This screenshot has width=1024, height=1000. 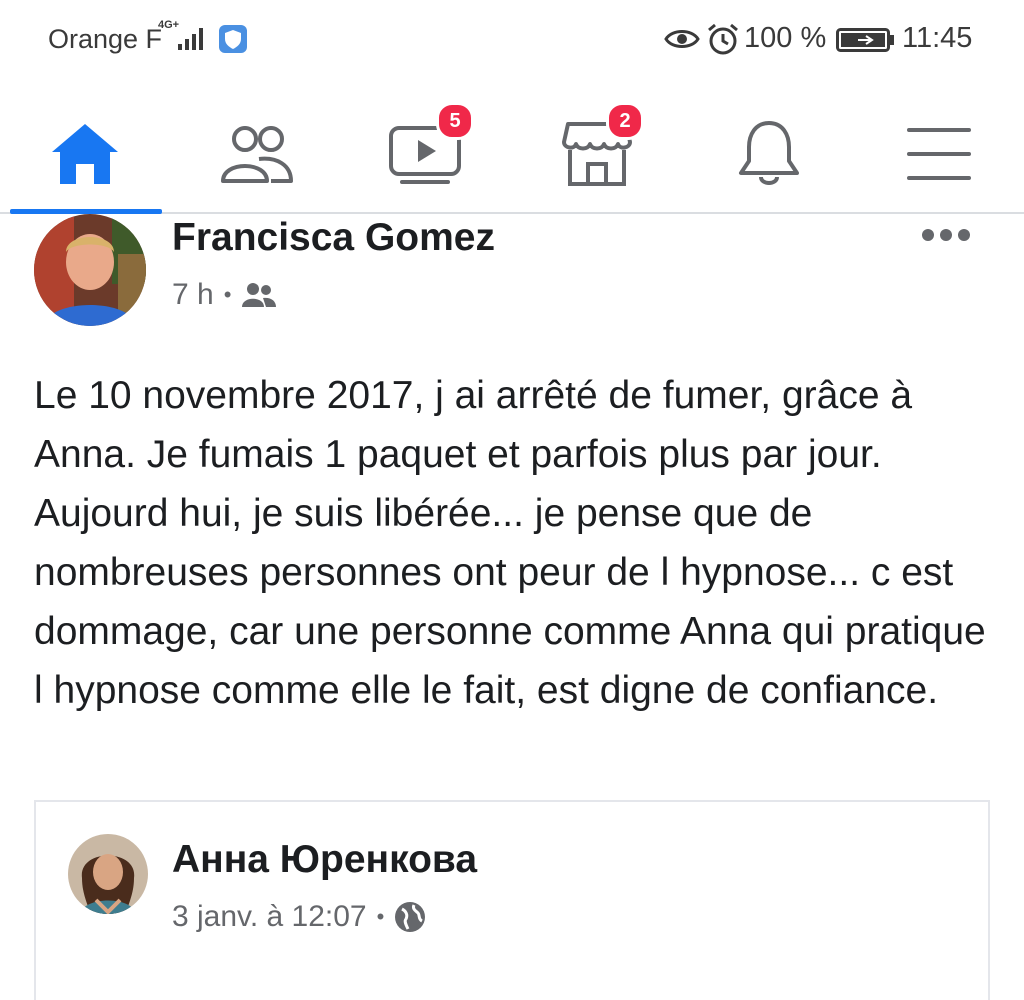 What do you see at coordinates (410, 917) in the screenshot?
I see `globe-icon` at bounding box center [410, 917].